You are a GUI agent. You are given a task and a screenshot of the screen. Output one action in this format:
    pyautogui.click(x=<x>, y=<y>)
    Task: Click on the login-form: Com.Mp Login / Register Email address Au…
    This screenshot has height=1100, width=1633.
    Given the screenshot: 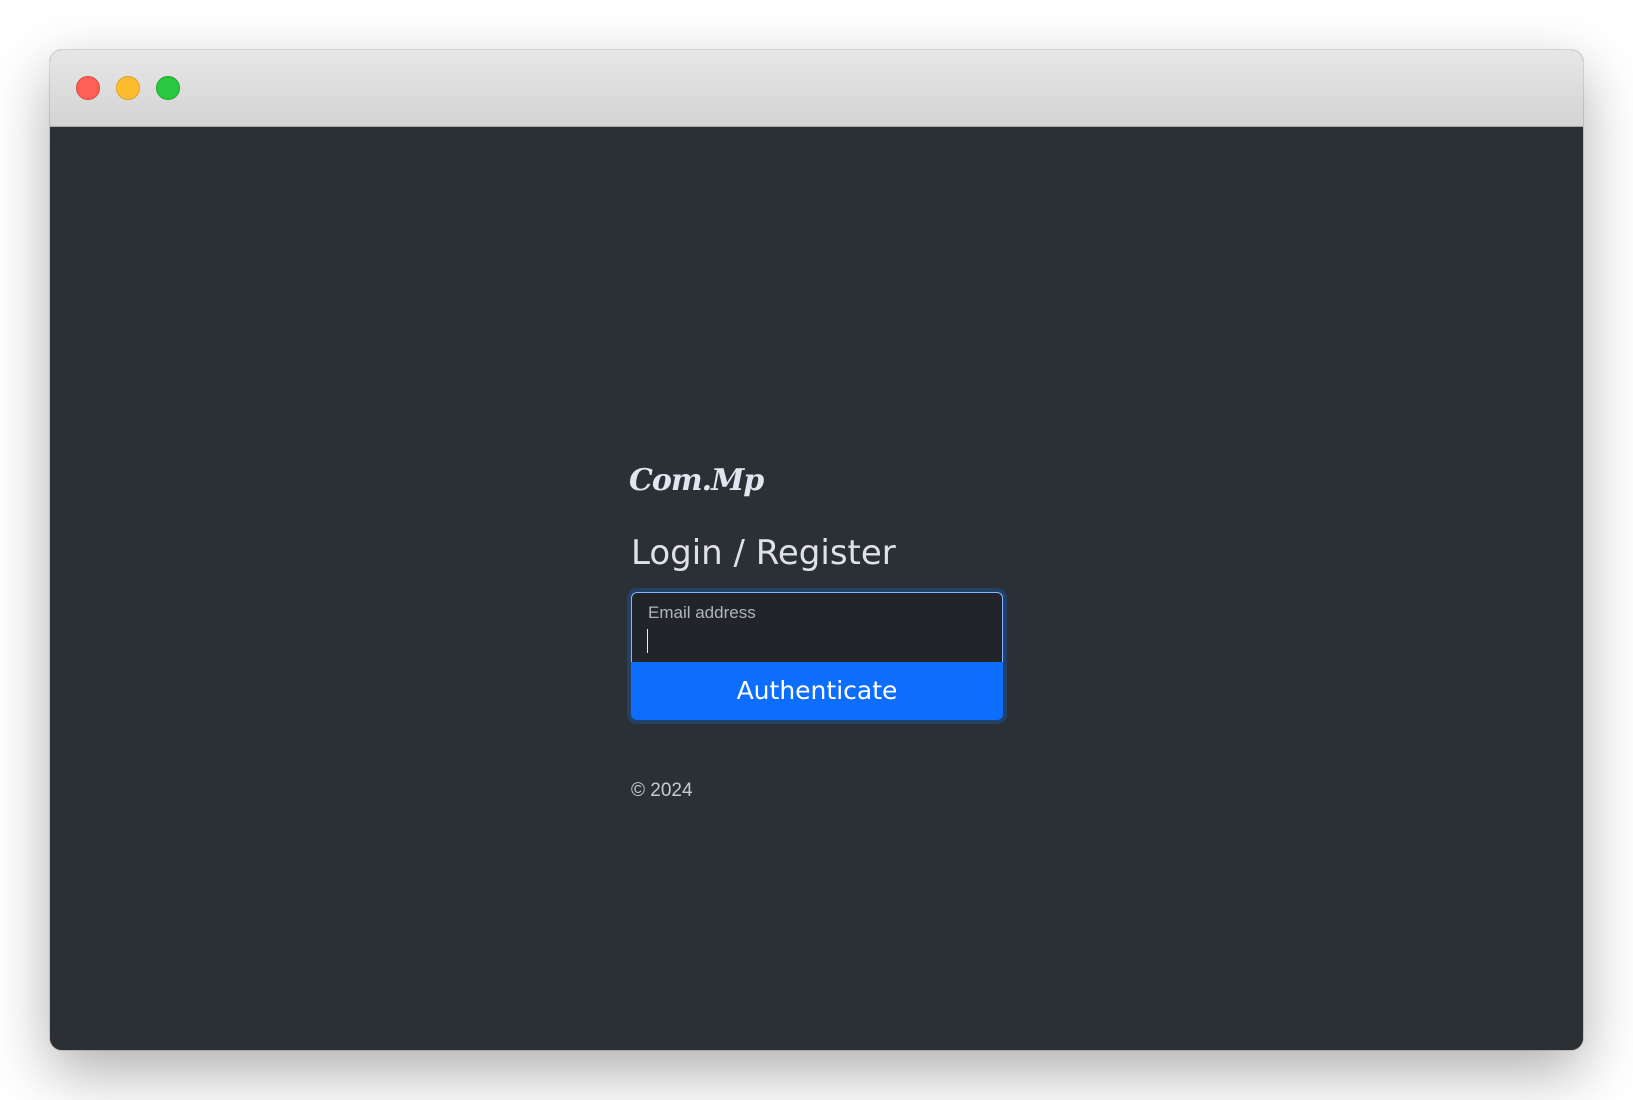 What is the action you would take?
    pyautogui.click(x=816, y=629)
    